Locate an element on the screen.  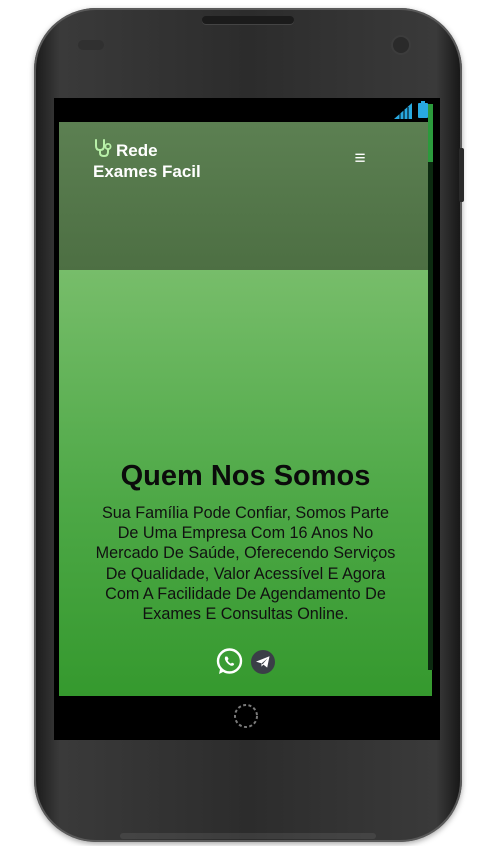
status-bar is located at coordinates (247, 110).